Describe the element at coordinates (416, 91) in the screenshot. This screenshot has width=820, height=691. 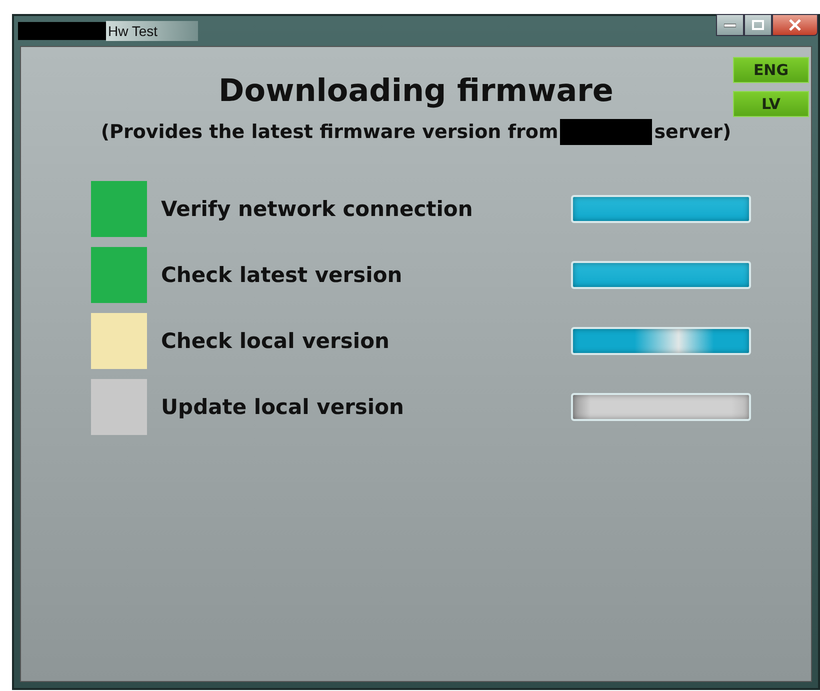
I see `heading: Downloading firmware` at that location.